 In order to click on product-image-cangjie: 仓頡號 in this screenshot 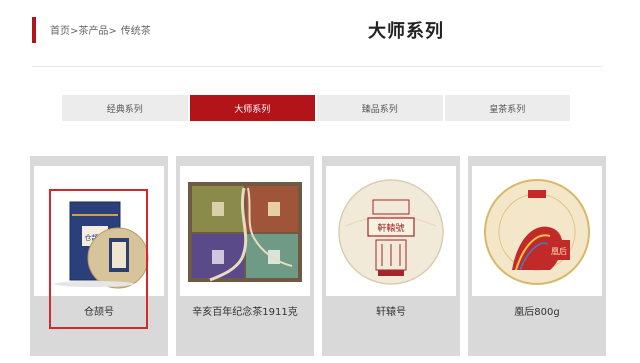, I will do `click(99, 231)`.